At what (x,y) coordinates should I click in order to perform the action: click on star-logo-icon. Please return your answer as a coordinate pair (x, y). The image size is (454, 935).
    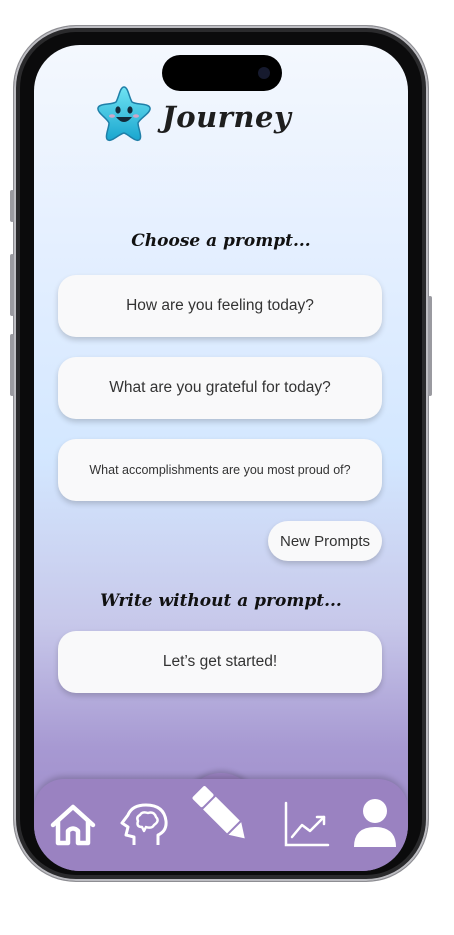
    Looking at the image, I should click on (124, 114).